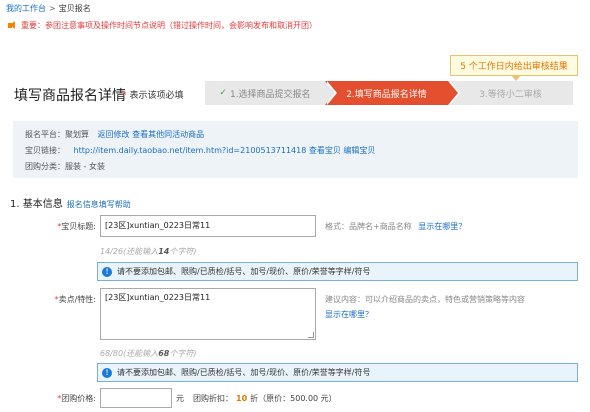  I want to click on title-input: [23区]xuntian_0223日常11, so click(208, 226).